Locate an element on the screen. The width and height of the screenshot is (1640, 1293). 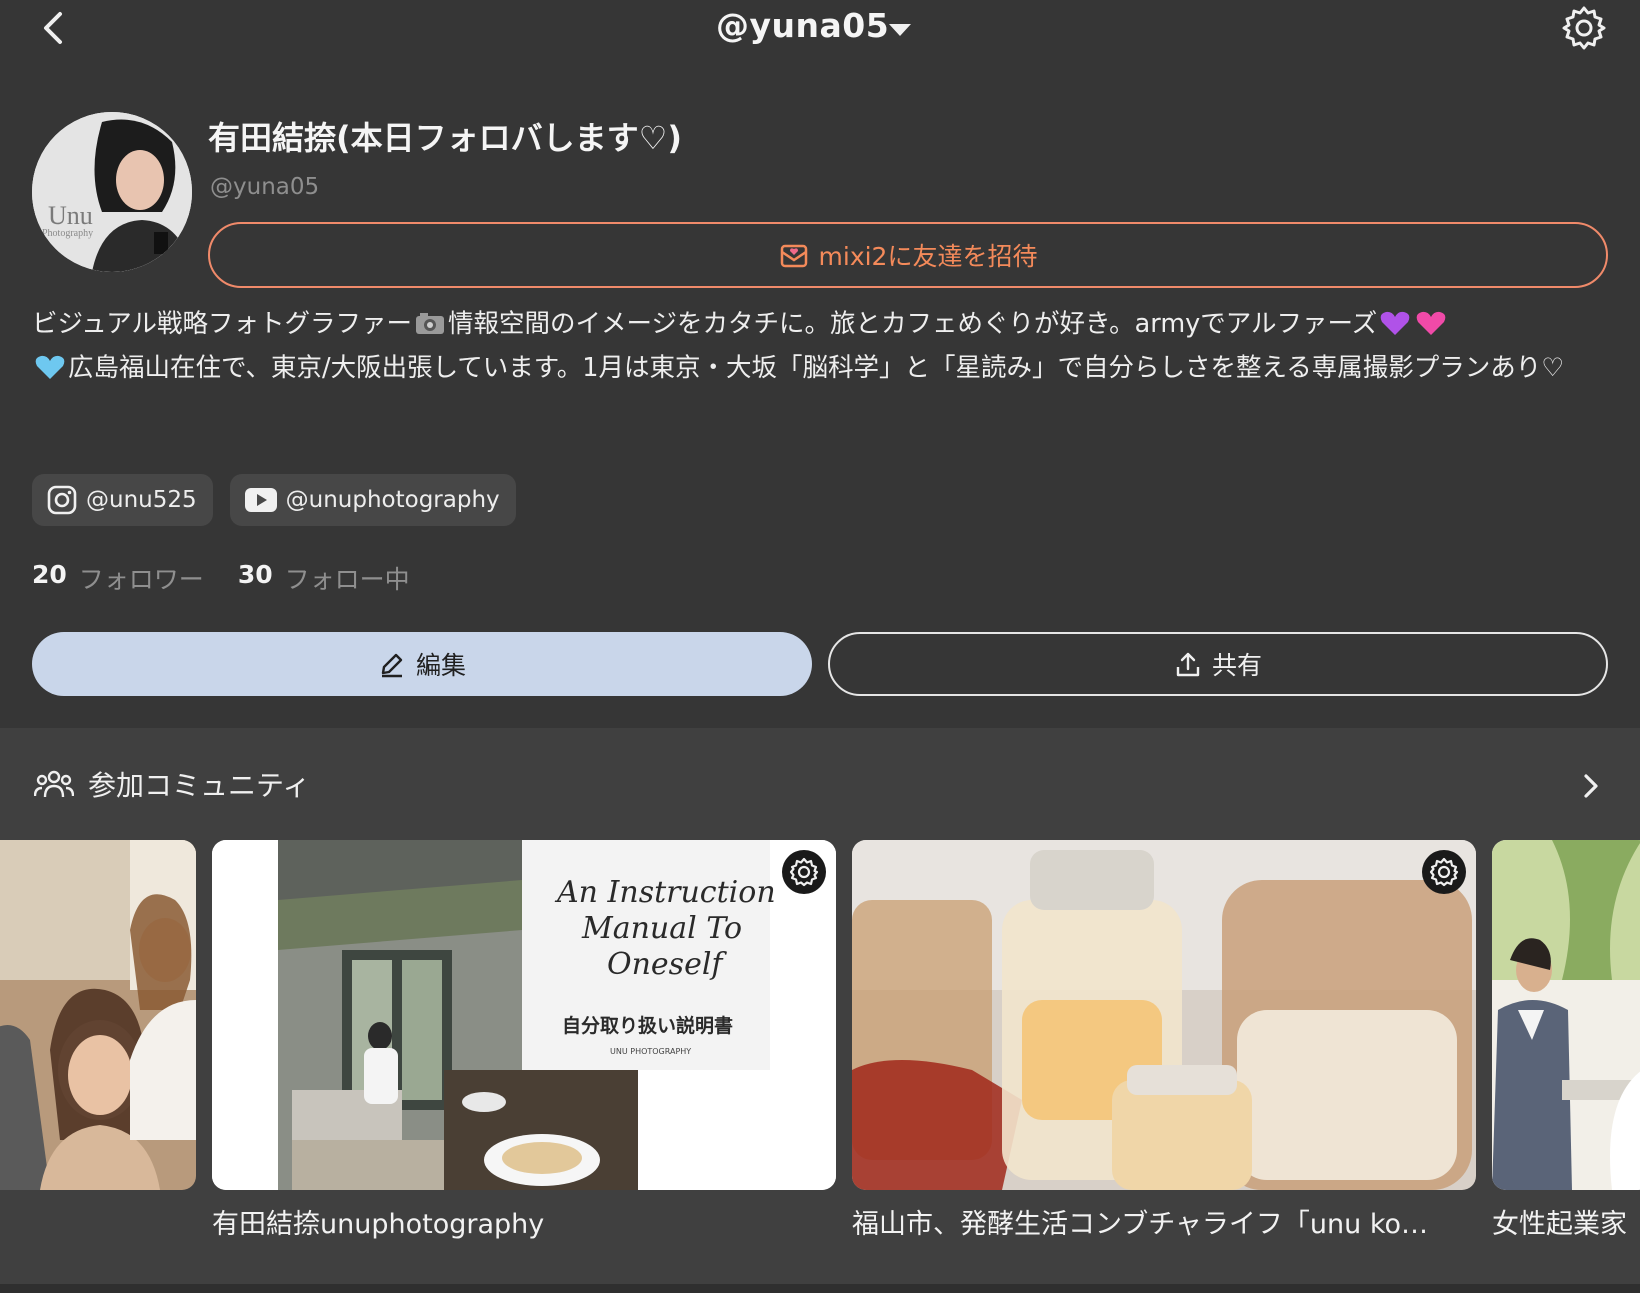
community-title: 有田結捺unuphotography is located at coordinates (524, 1221).